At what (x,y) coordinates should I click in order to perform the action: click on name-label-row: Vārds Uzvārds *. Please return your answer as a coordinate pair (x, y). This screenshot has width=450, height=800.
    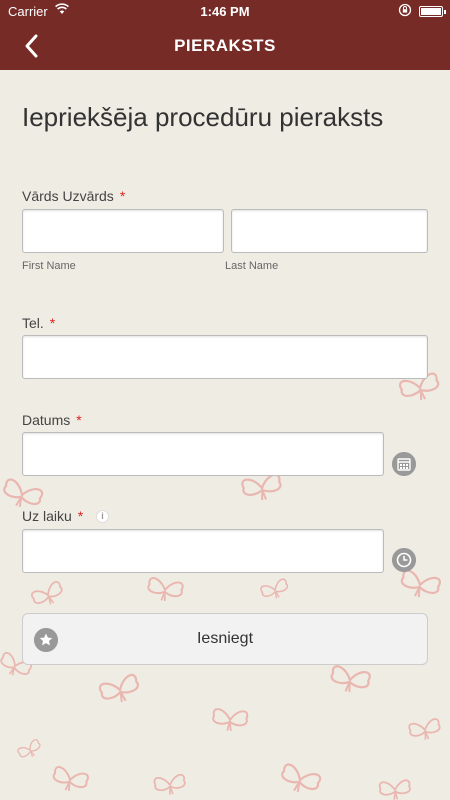
    Looking at the image, I should click on (73, 196).